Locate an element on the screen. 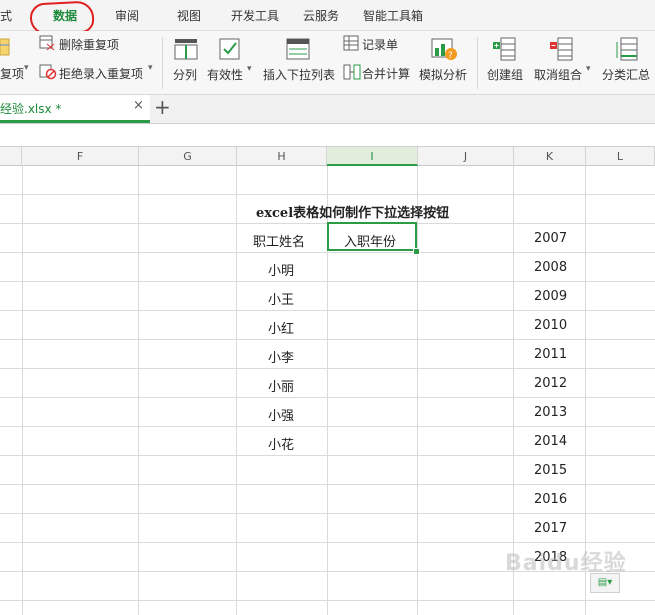 The image size is (655, 615). year-cell: 2016 is located at coordinates (550, 499).